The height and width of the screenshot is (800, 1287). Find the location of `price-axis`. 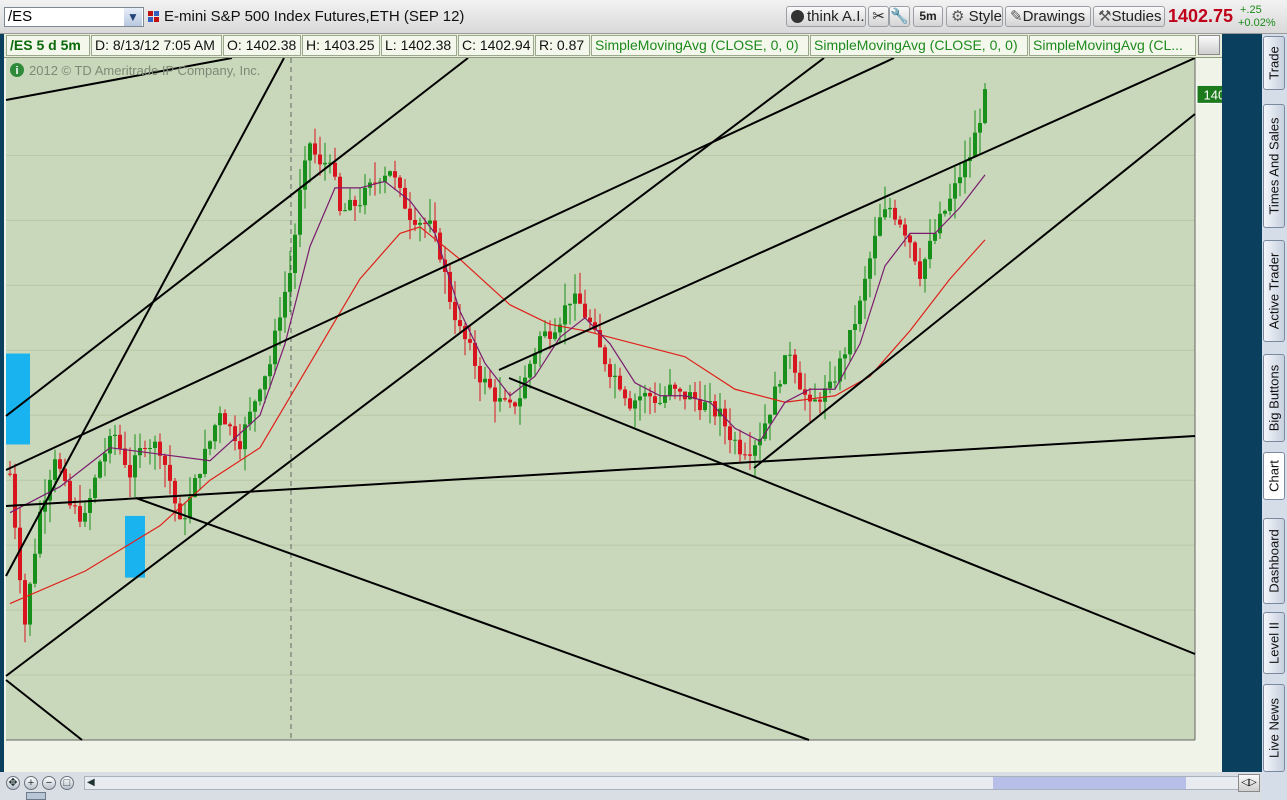

price-axis is located at coordinates (1208, 415).